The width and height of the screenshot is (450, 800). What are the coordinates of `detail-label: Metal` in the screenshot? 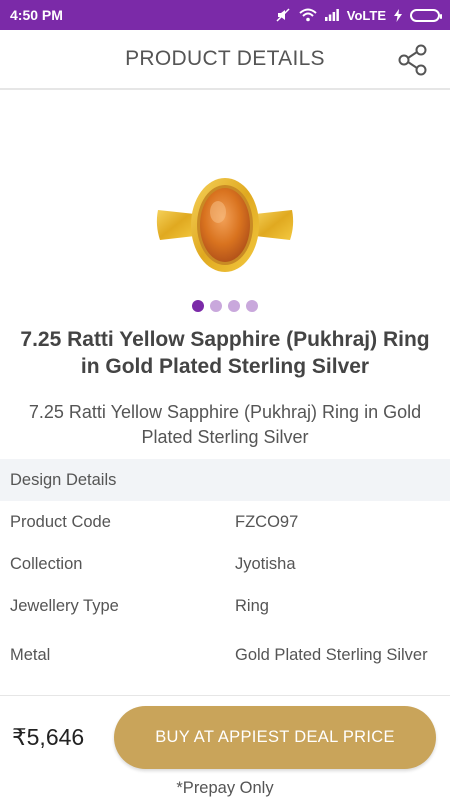 It's located at (30, 654).